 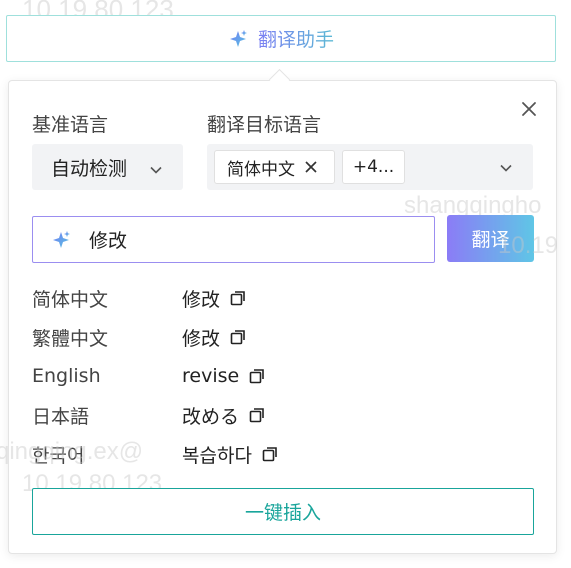 I want to click on result-row: 日本語 改める, so click(x=149, y=415).